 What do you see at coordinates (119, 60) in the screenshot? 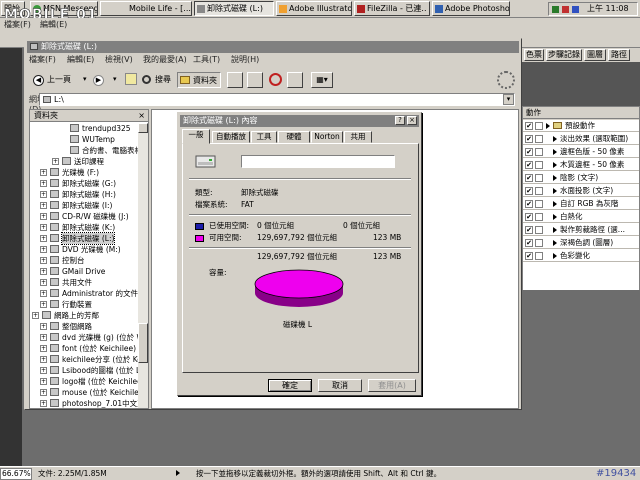
I see `menu-view: 檢視(V)` at bounding box center [119, 60].